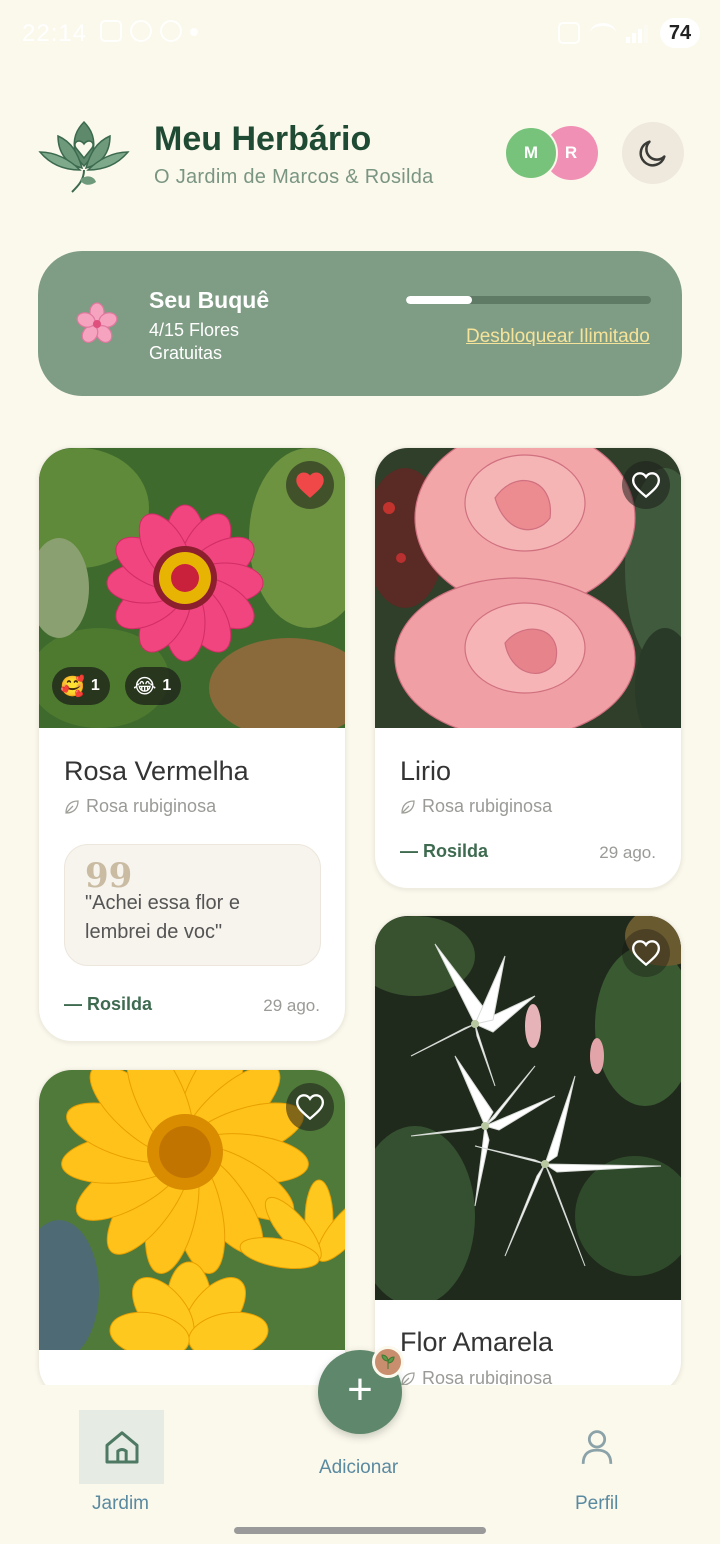  I want to click on home-icon, so click(121, 1447).